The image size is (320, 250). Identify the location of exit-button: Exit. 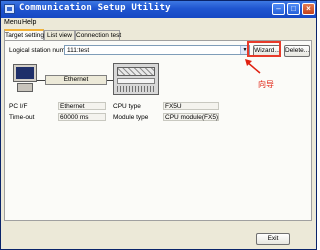
(273, 239).